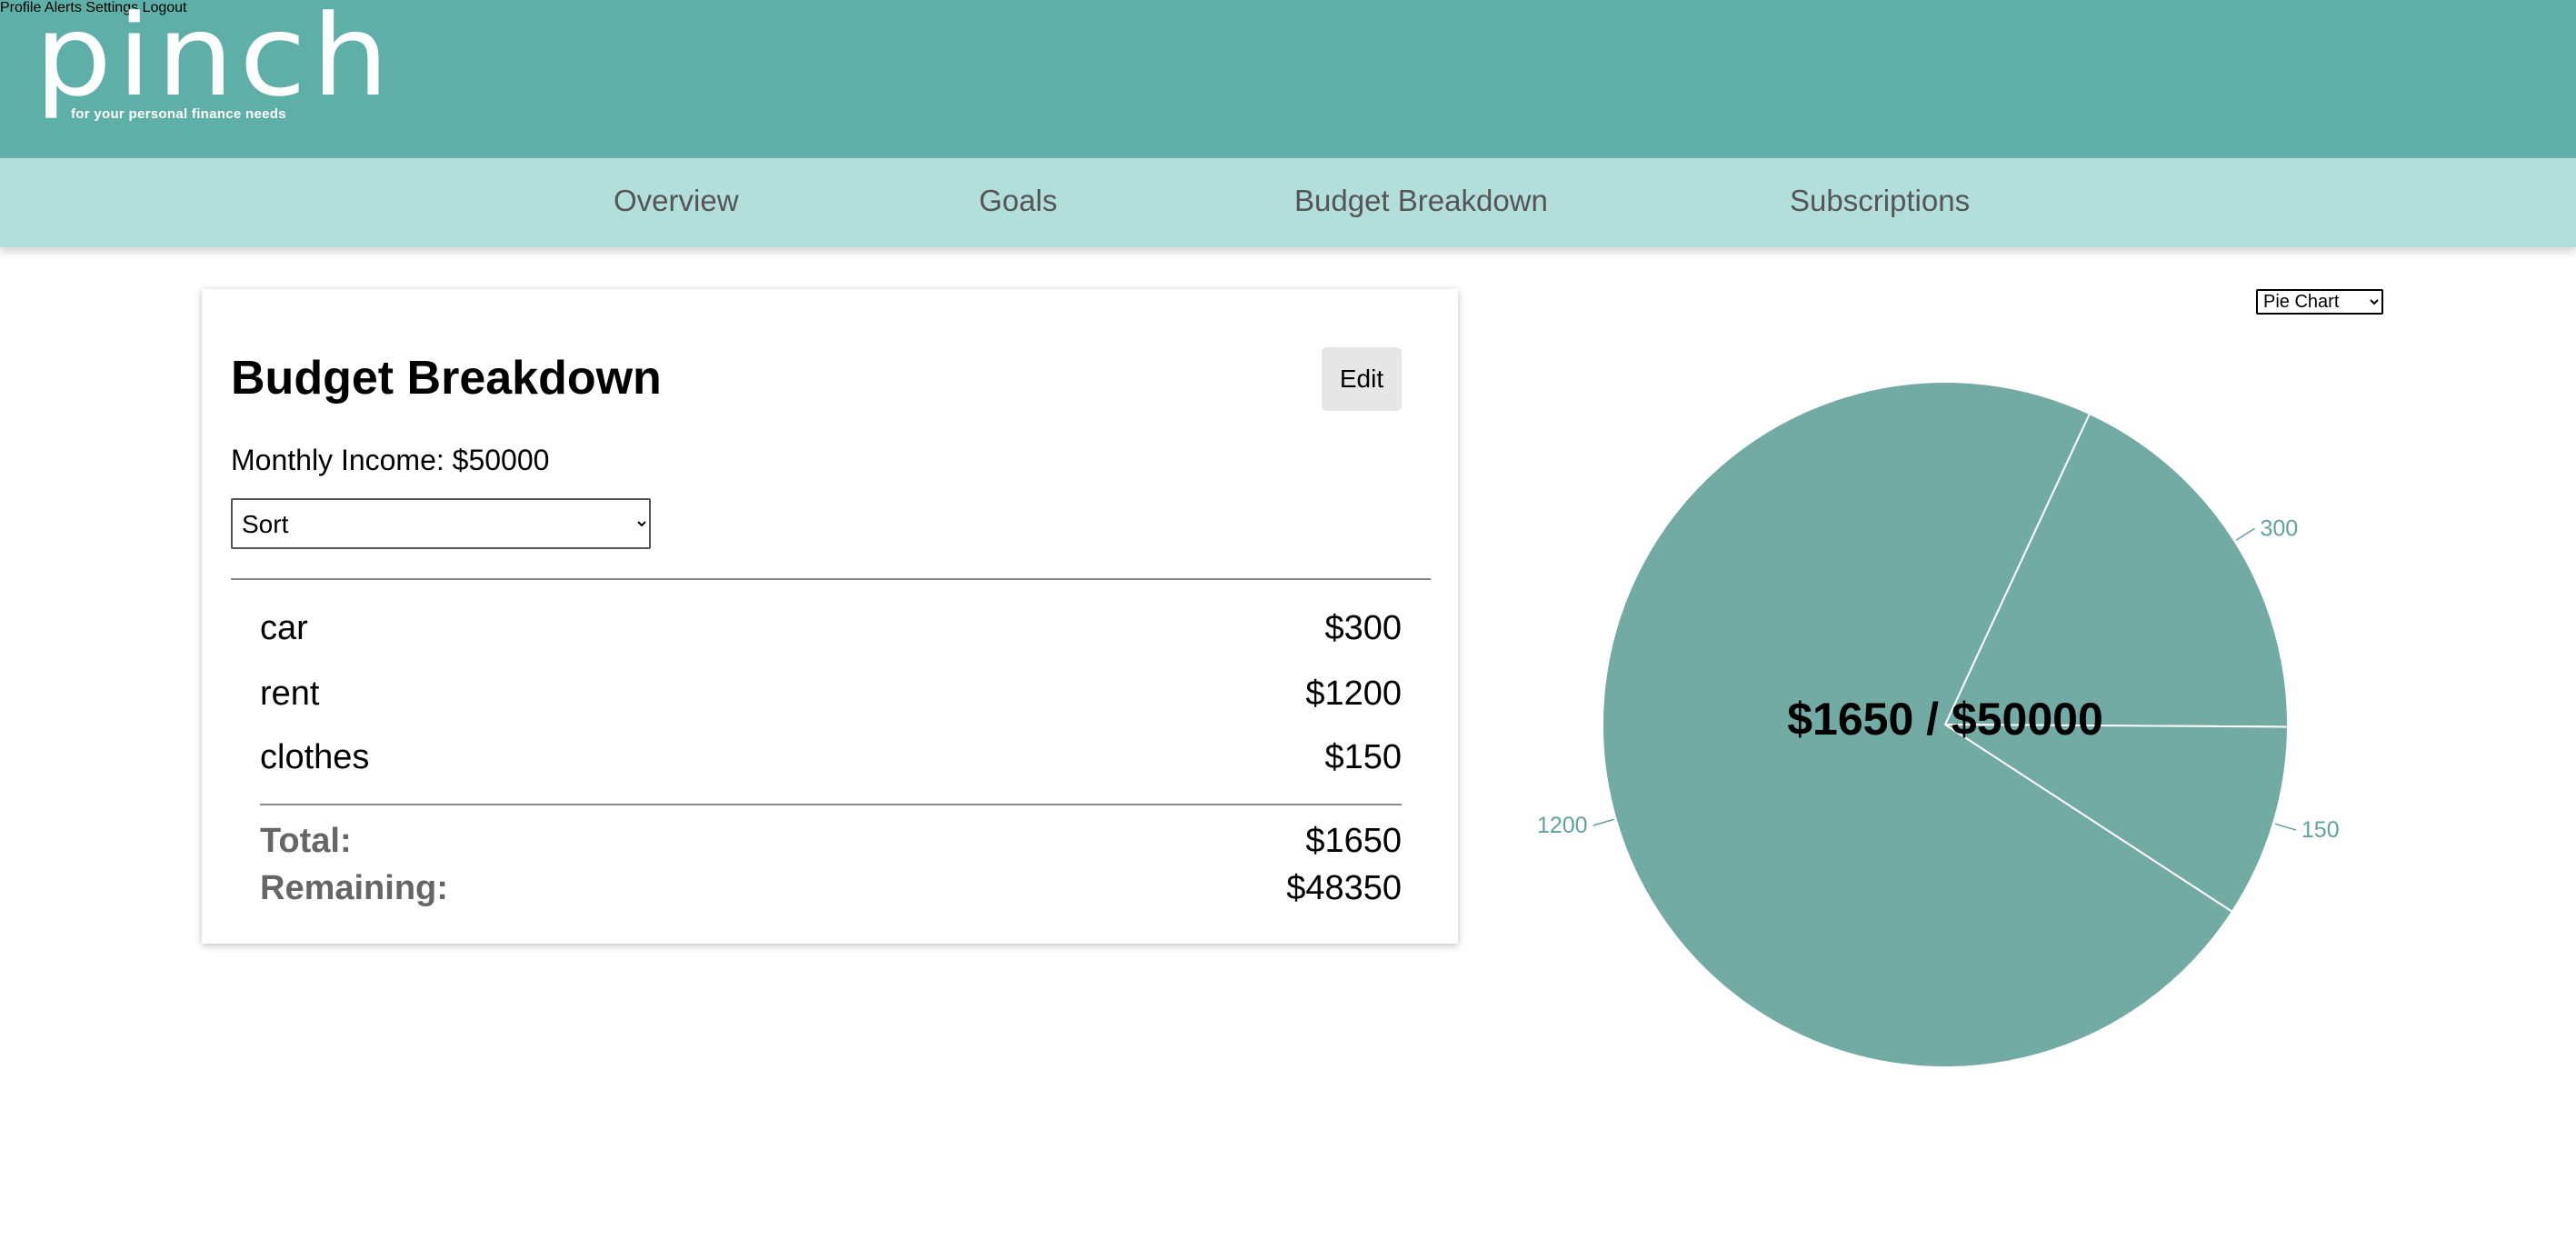 The width and height of the screenshot is (2576, 1240). I want to click on pie-slice-label: 300, so click(2279, 528).